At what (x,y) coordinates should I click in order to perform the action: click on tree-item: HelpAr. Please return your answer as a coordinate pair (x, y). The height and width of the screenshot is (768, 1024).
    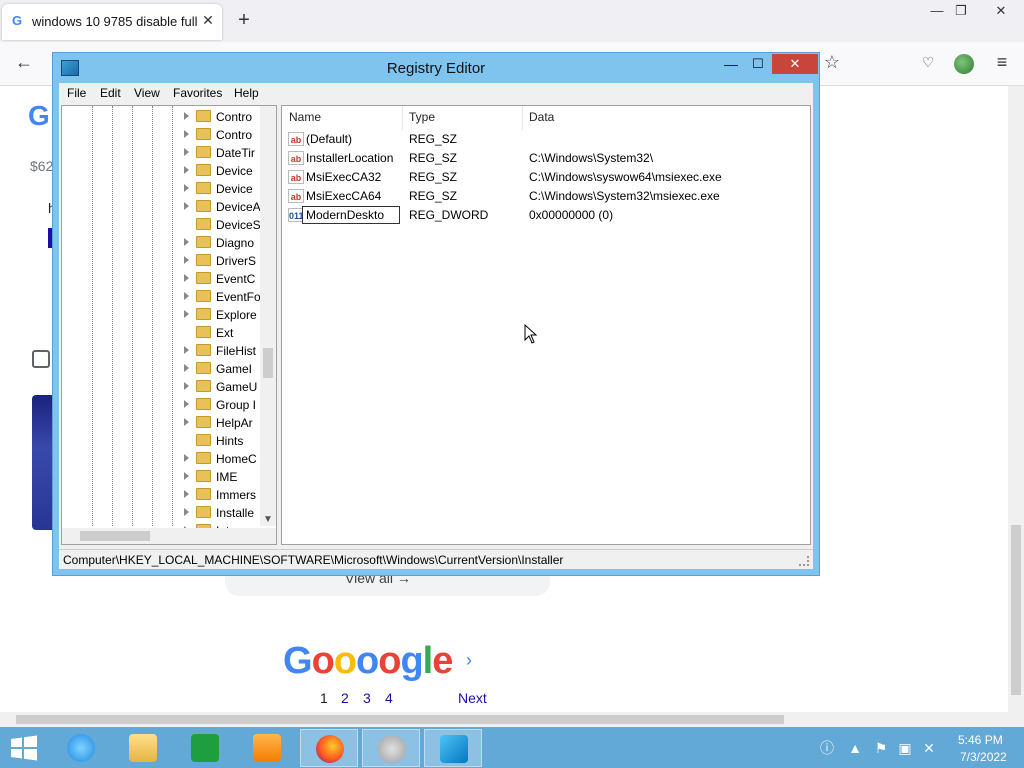
    Looking at the image, I should click on (225, 423).